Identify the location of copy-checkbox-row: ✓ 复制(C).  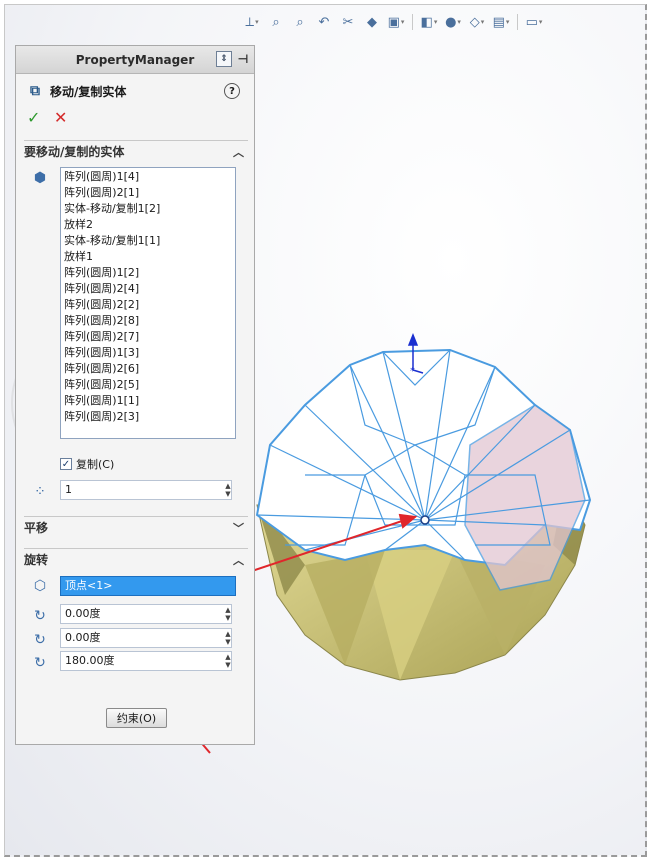
(87, 464).